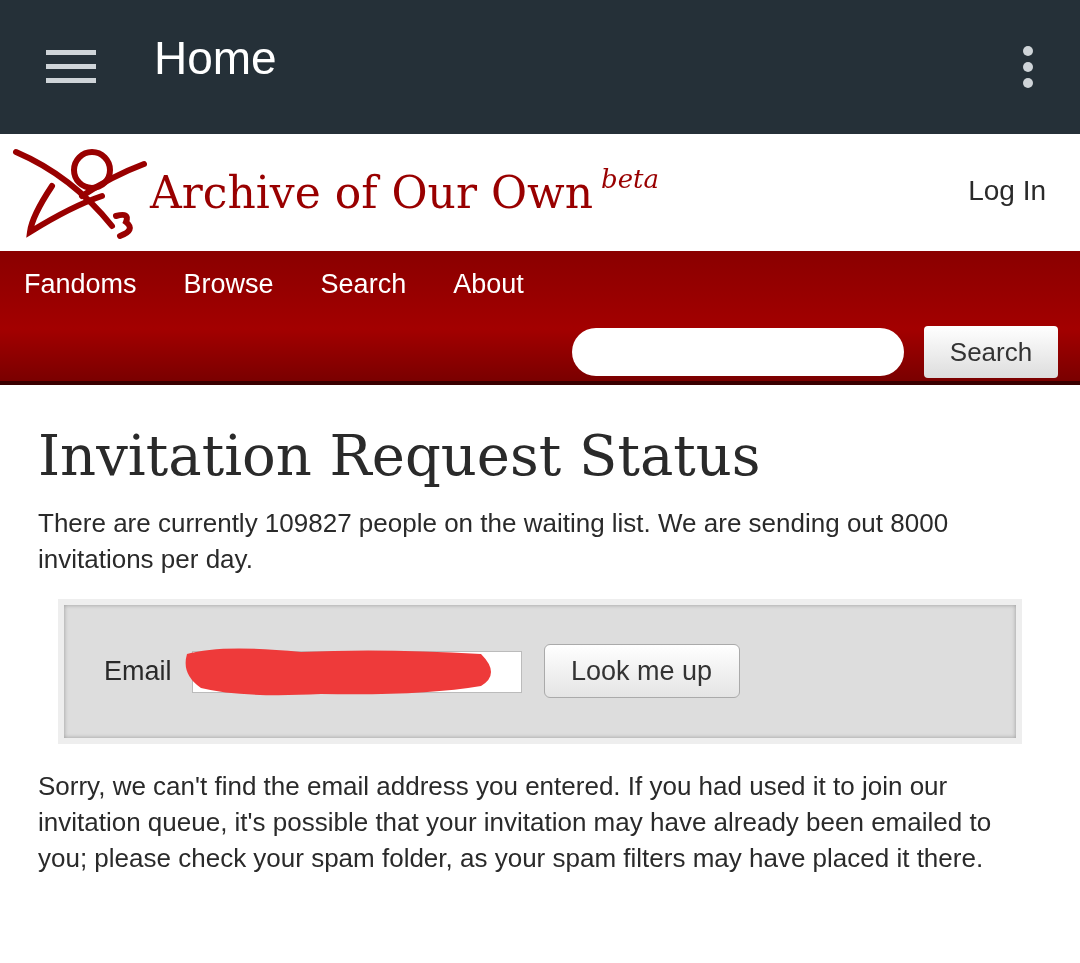 Image resolution: width=1080 pixels, height=963 pixels. What do you see at coordinates (991, 352) in the screenshot?
I see `search-button: Search` at bounding box center [991, 352].